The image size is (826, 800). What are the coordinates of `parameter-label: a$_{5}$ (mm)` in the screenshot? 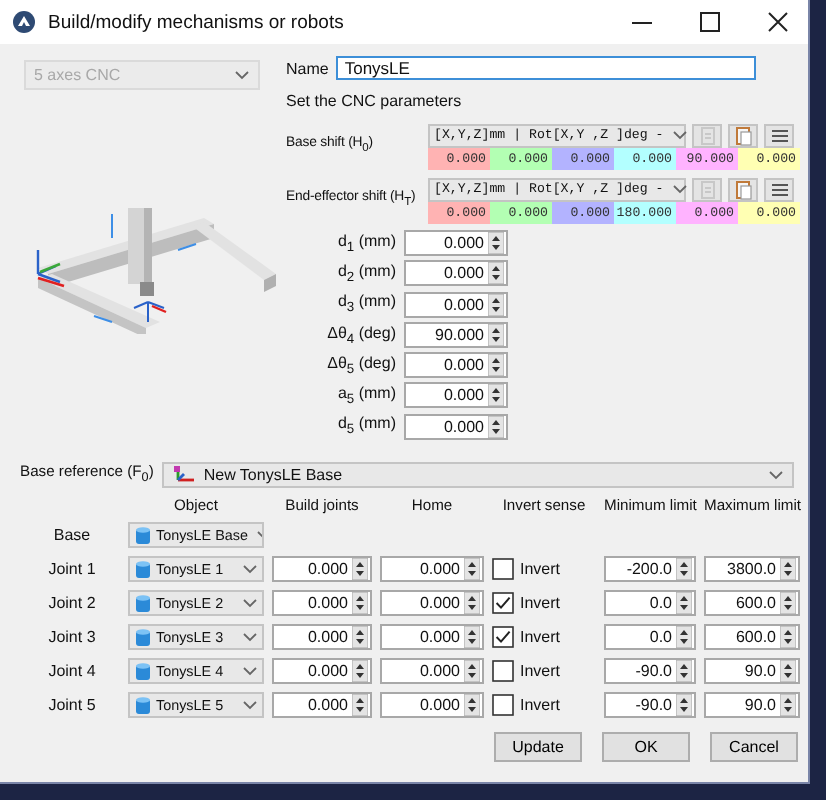 It's located at (365, 396).